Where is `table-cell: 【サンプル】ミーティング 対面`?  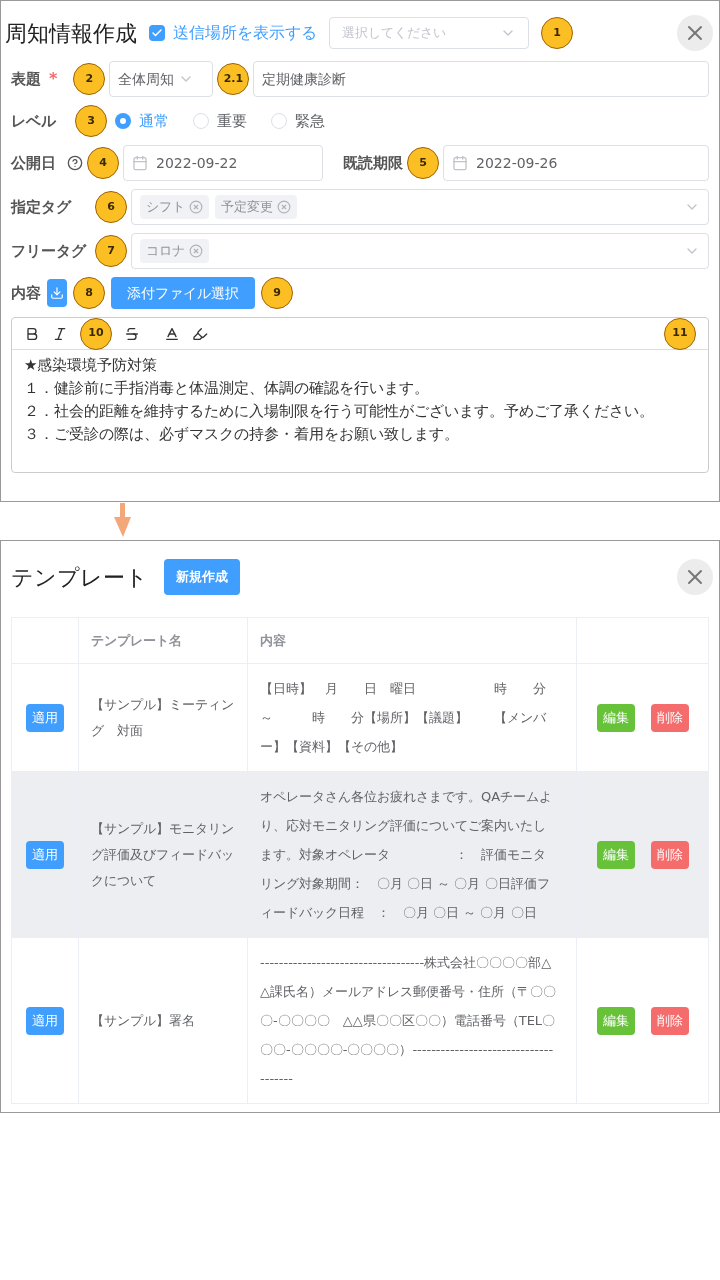
table-cell: 【サンプル】ミーティング 対面 is located at coordinates (163, 717).